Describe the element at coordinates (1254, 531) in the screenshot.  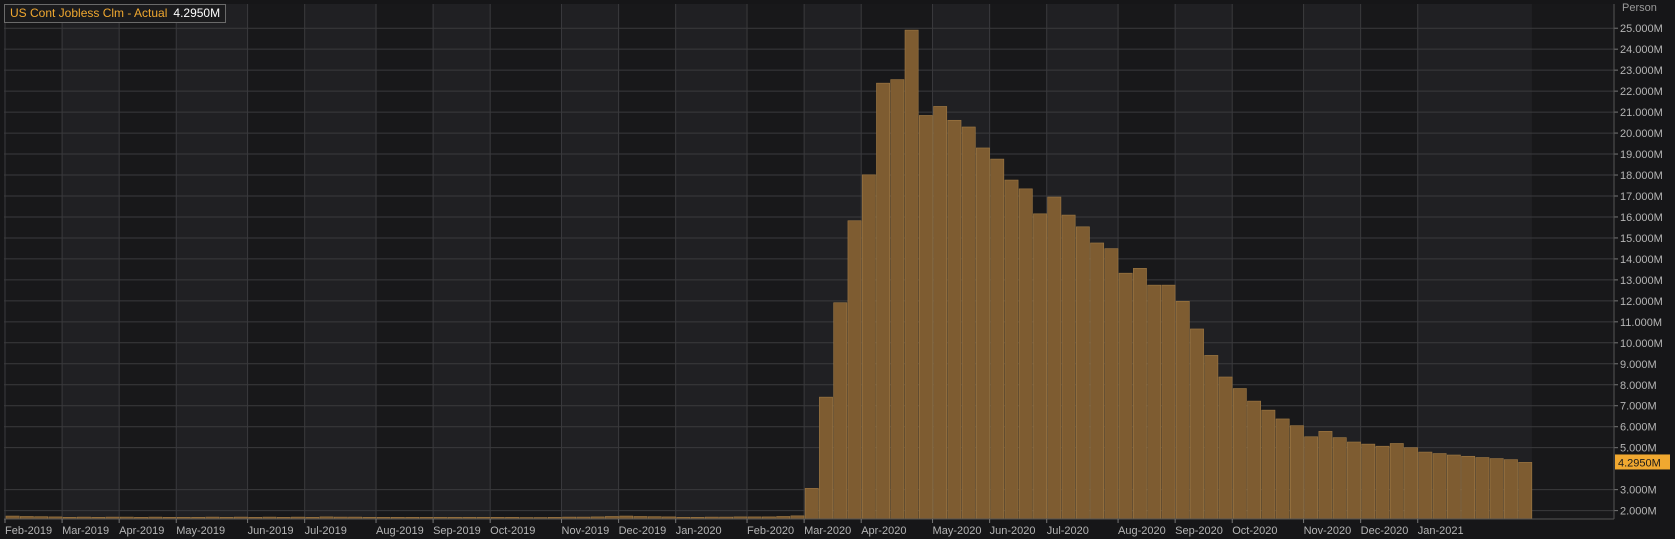
I see `x-tick-label: Oct-2020` at that location.